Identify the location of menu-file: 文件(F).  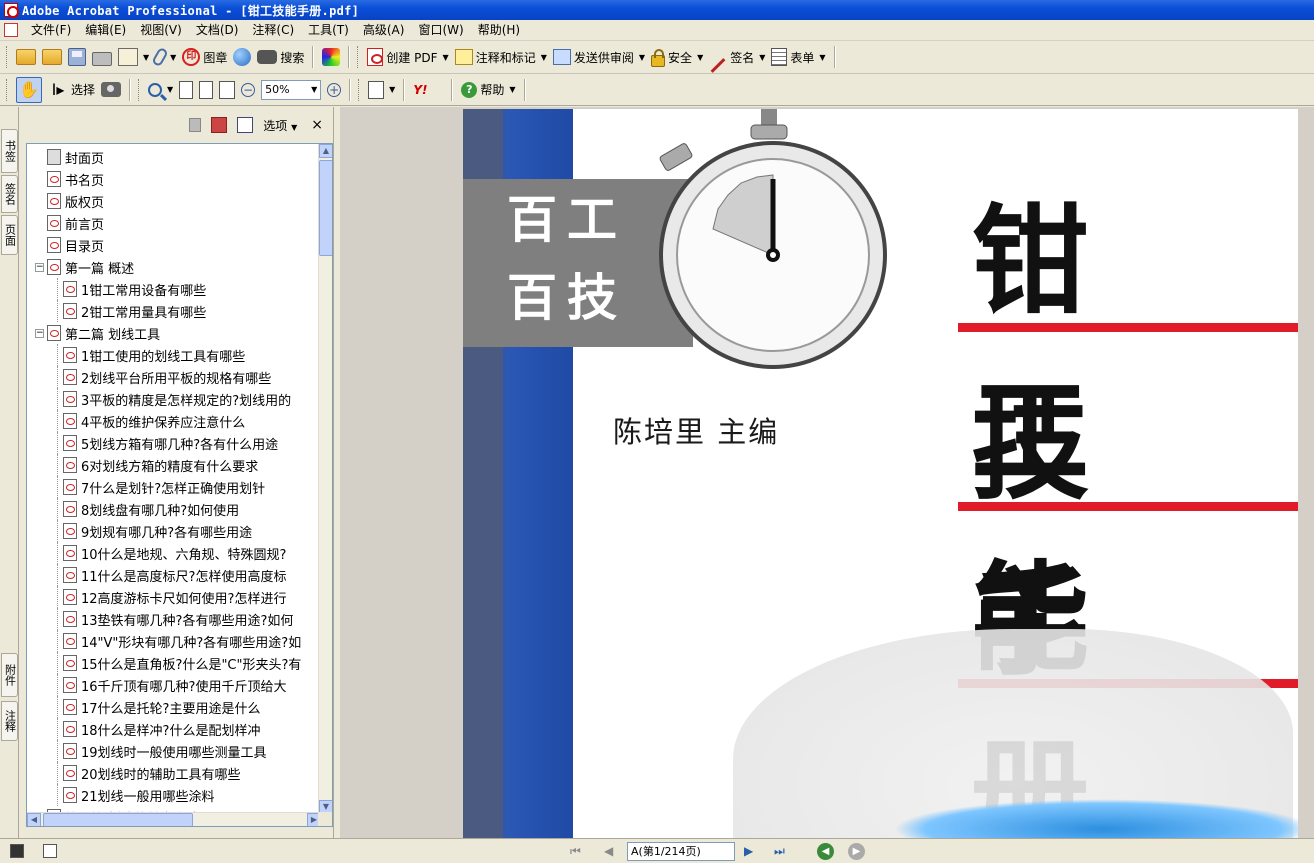
(51, 30).